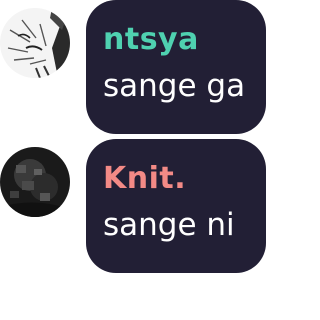  I want to click on message-text: sange ga, so click(174, 86).